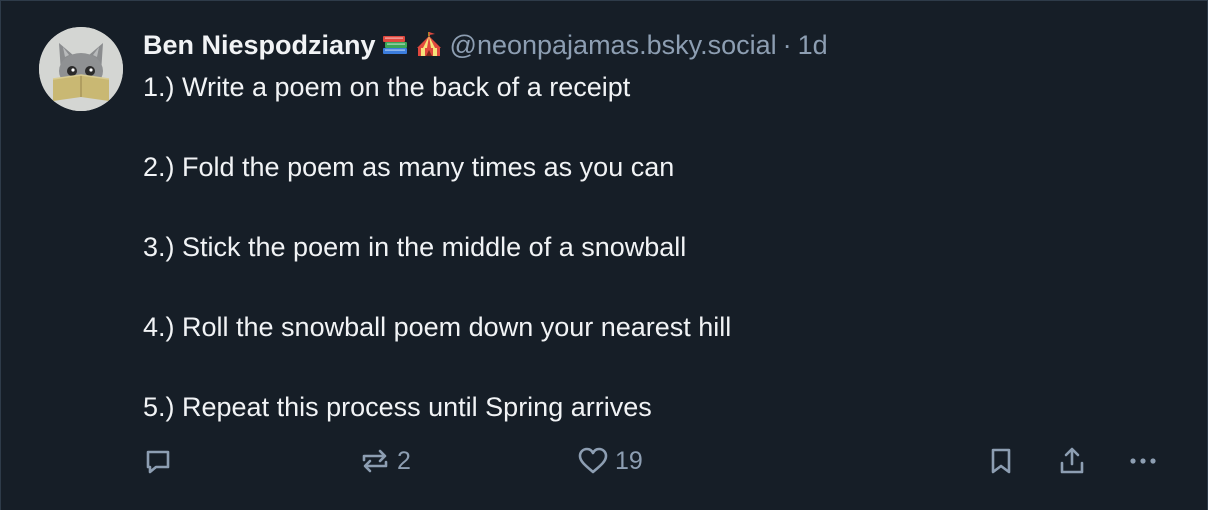  I want to click on like-button: 19, so click(610, 461).